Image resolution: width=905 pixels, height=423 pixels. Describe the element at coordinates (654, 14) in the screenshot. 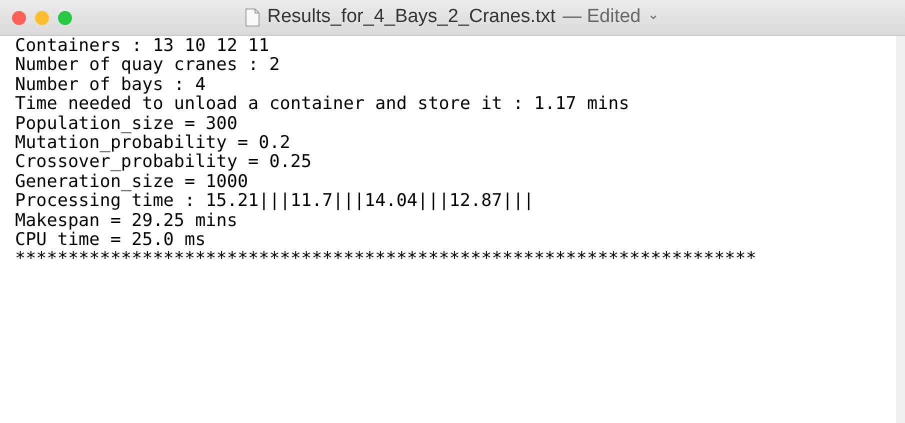

I see `menu-caret: ⌄` at that location.